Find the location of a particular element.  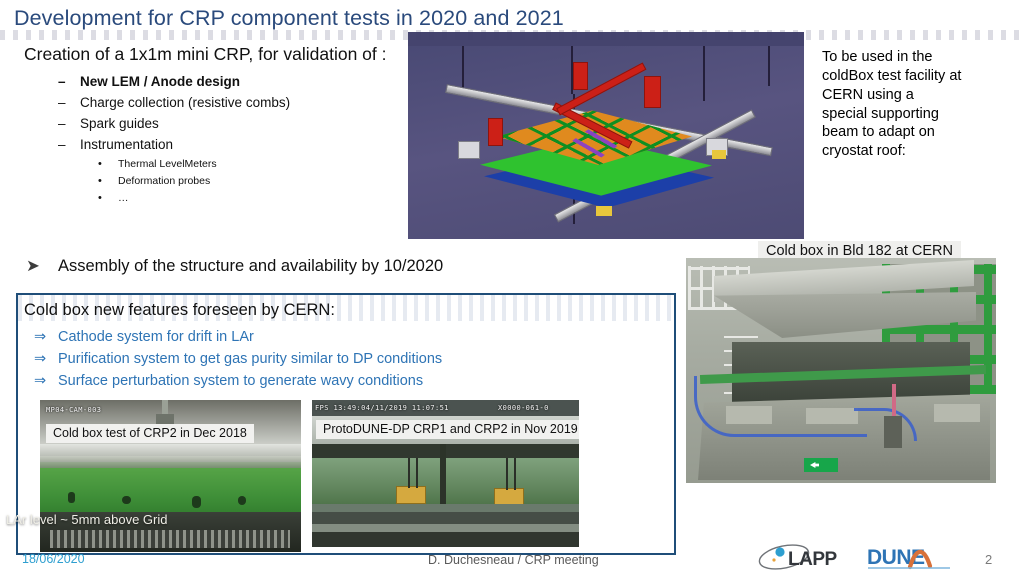

crp1crp2-photo-caption: ProtoDUNE-DP CRP1 and CRP2 in Nov 2019 is located at coordinates (447, 429).